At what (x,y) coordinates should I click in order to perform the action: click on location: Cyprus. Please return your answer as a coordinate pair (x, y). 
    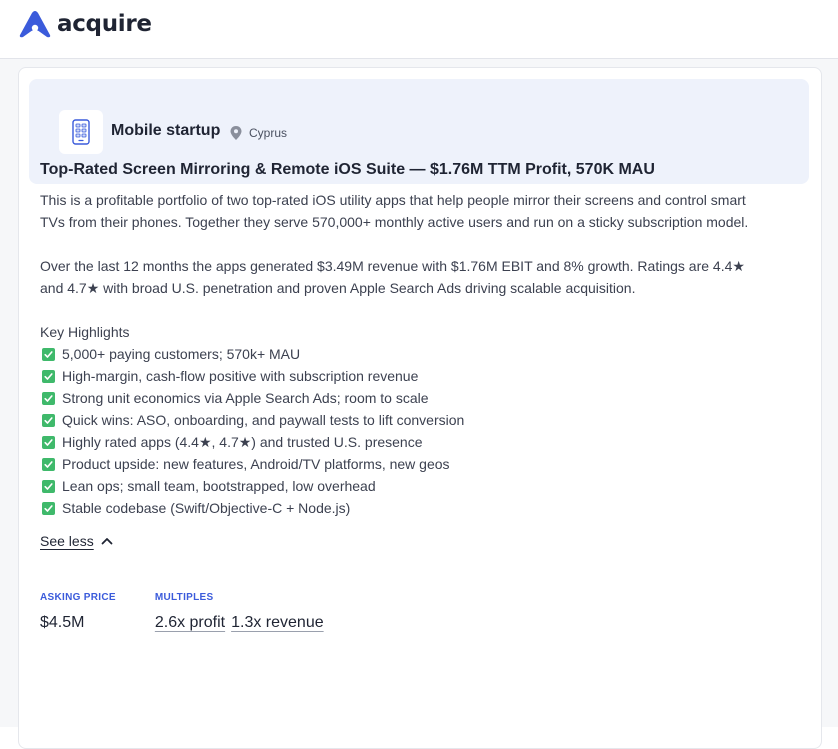
    Looking at the image, I should click on (258, 133).